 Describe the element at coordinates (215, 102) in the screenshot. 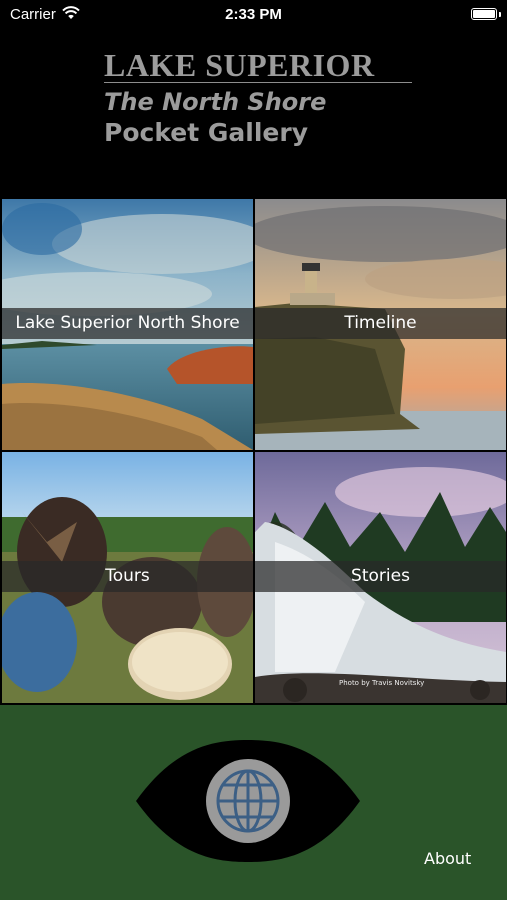

I see `title-north-shore: The North Shore` at that location.